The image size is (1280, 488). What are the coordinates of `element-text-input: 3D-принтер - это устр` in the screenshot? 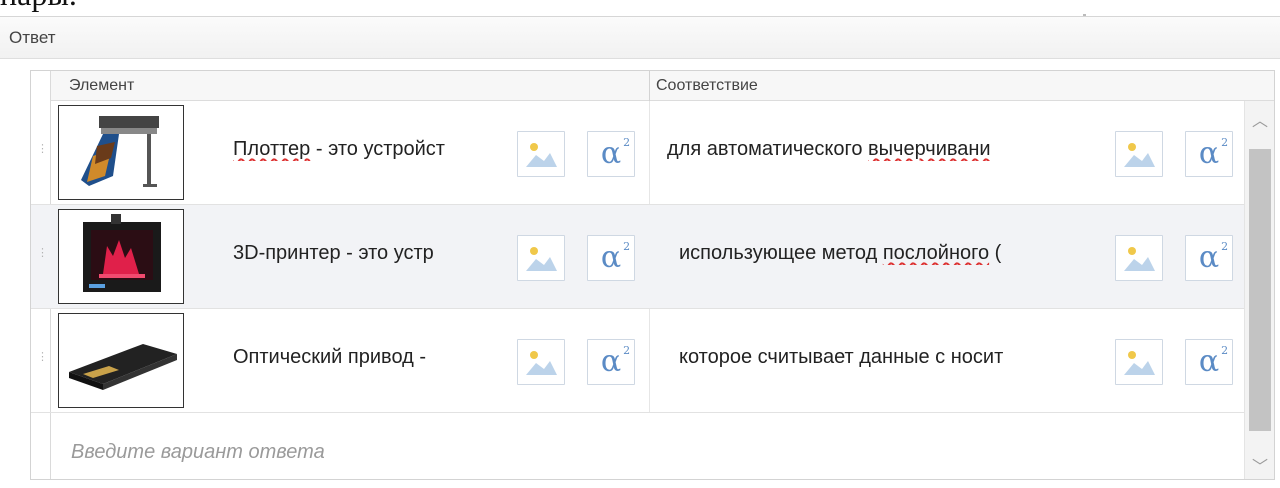 It's located at (372, 253).